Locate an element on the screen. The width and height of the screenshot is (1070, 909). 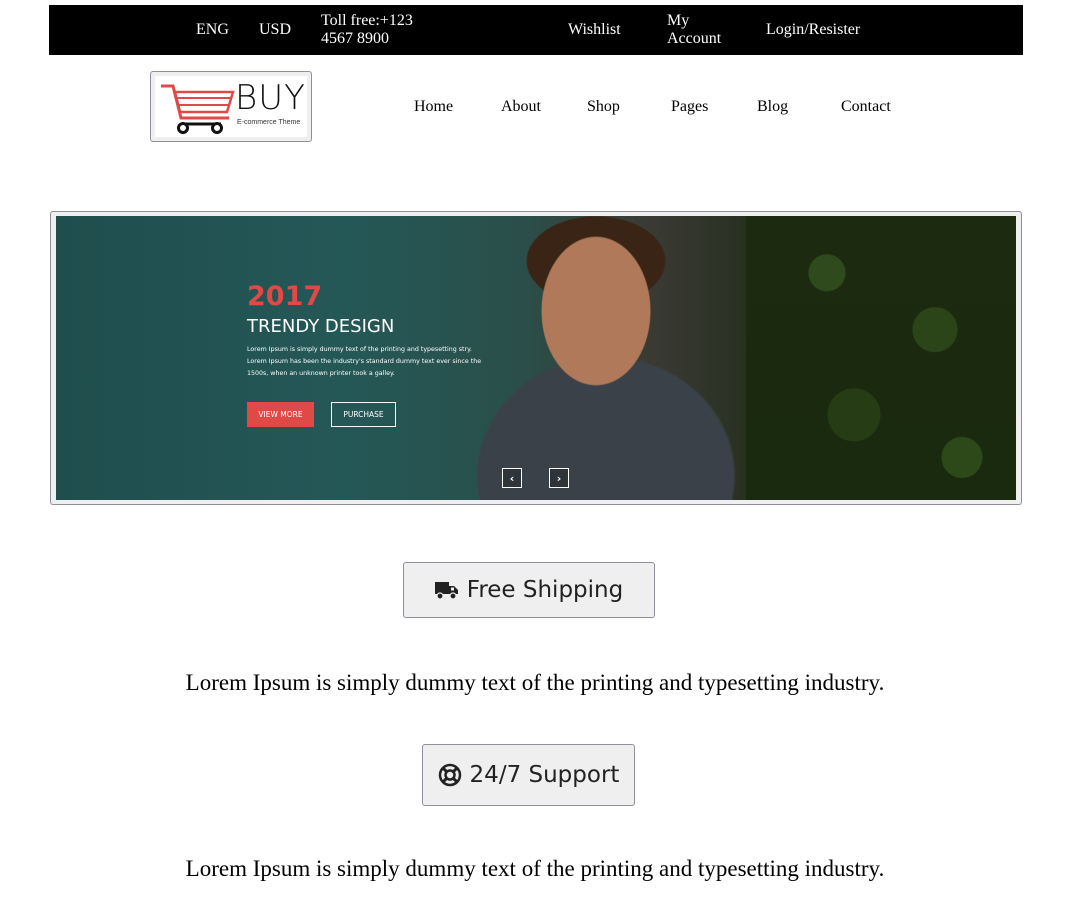
login-register-link: Login/Resister is located at coordinates (813, 30).